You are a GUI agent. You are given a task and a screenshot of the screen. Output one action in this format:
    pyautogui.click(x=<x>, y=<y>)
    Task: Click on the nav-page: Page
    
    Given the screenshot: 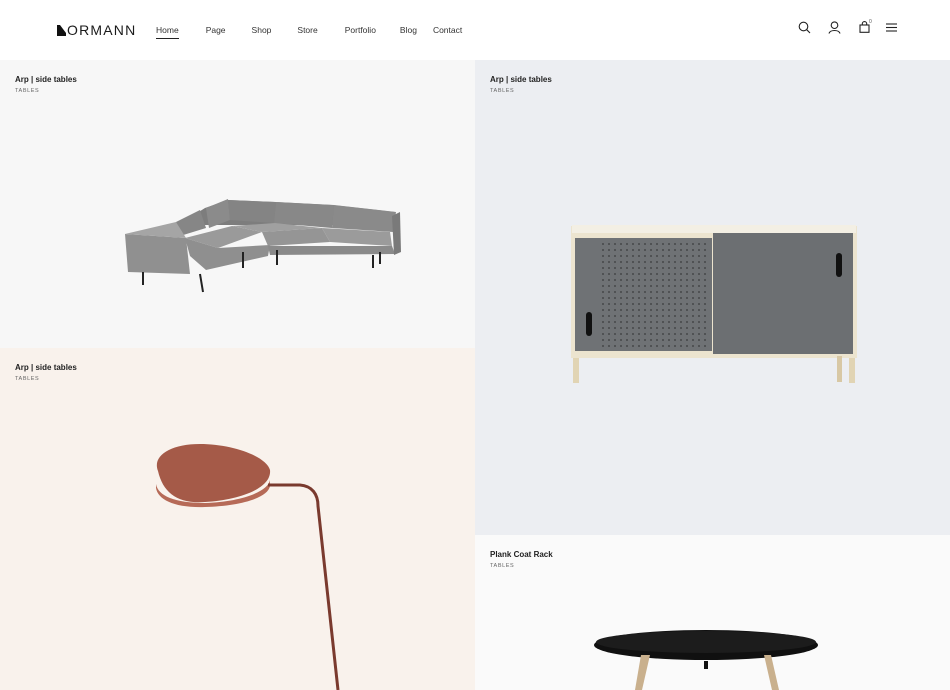 What is the action you would take?
    pyautogui.click(x=216, y=30)
    